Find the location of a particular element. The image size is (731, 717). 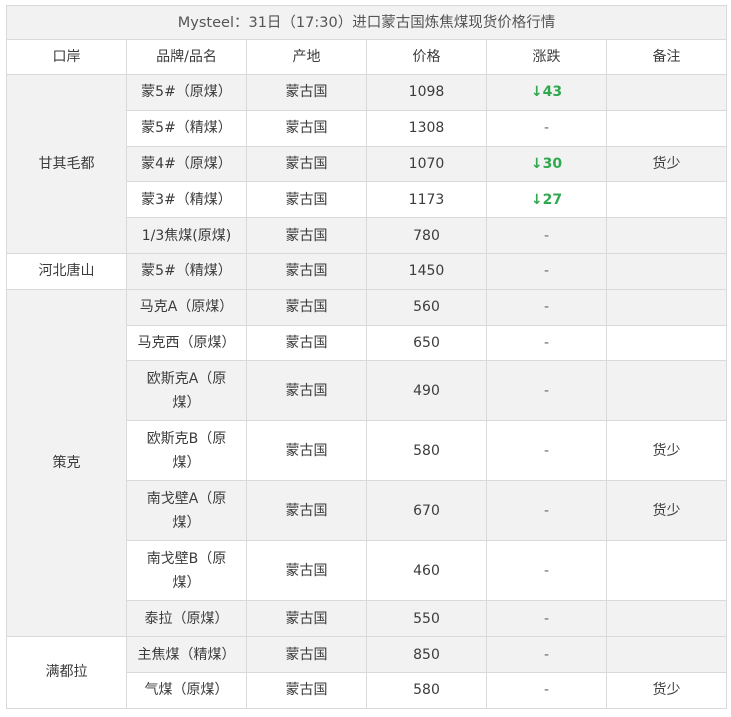

brand-cell: 泰拉（原煤） is located at coordinates (186, 619).